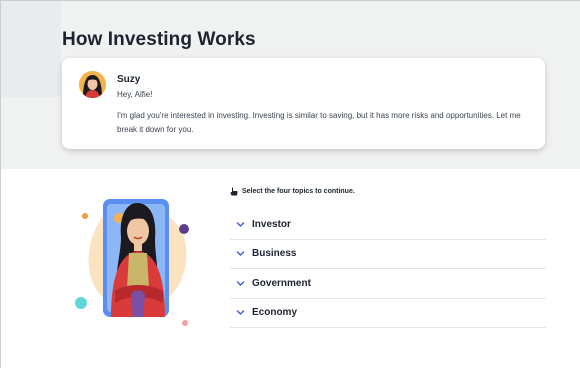 The image size is (580, 368). I want to click on pointing-hand-icon, so click(234, 191).